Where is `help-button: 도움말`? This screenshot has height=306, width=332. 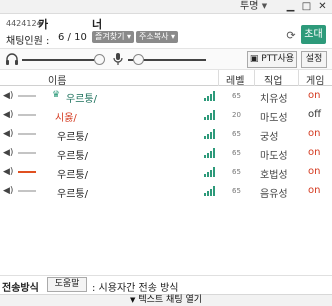
help-button: 도움말 is located at coordinates (67, 284).